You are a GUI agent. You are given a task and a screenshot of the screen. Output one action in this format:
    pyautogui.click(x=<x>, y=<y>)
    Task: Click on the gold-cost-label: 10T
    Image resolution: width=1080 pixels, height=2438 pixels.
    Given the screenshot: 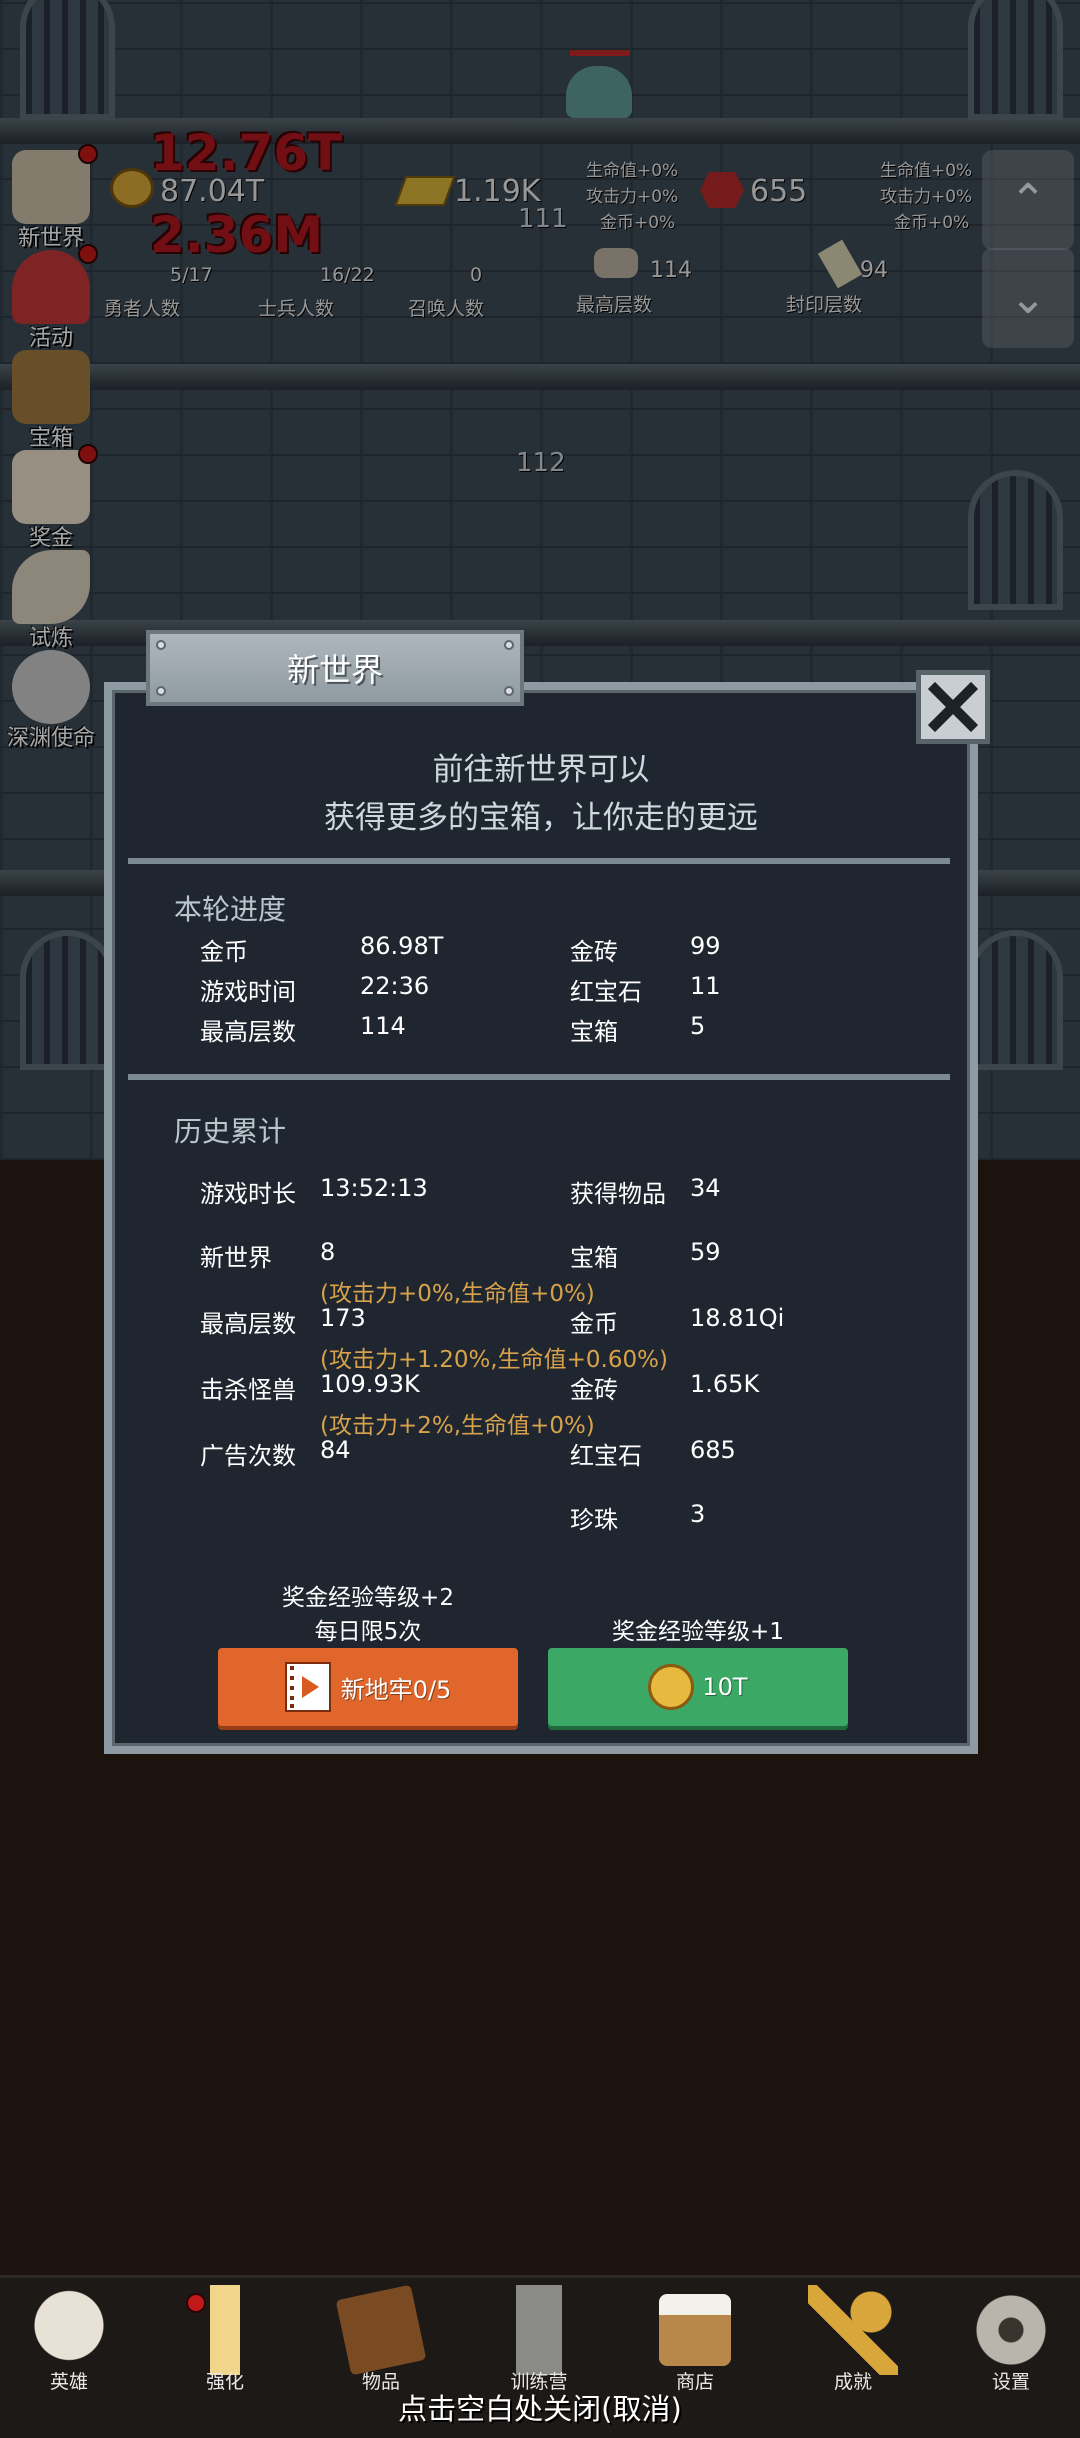 What is the action you would take?
    pyautogui.click(x=725, y=1687)
    